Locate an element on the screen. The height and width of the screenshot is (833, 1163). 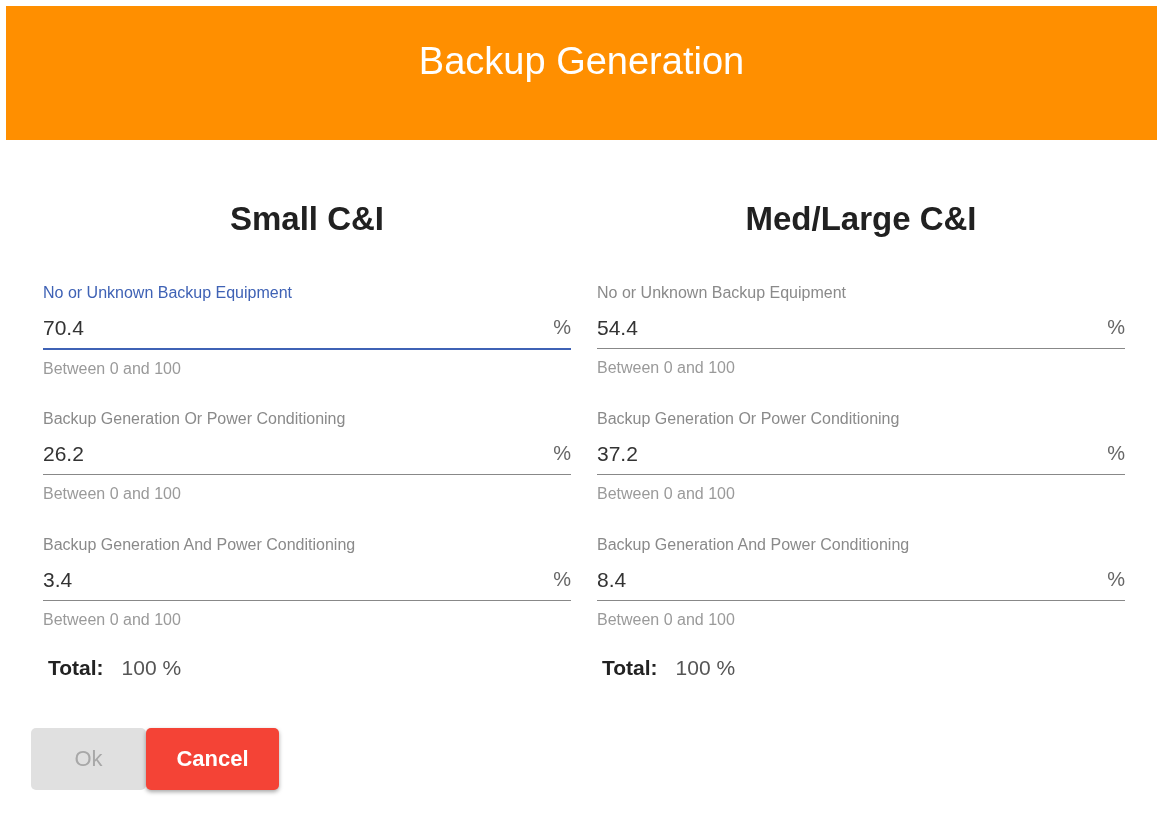
column-title: Med/Large C&I is located at coordinates (861, 219).